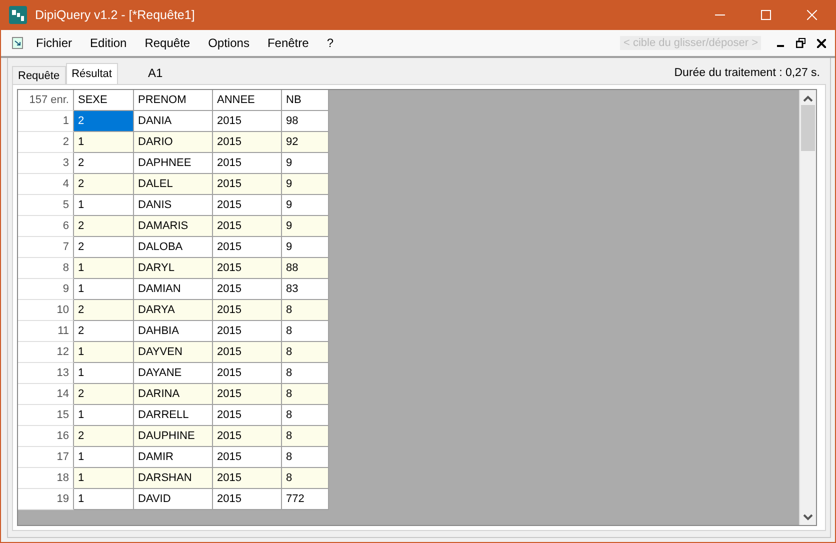 This screenshot has height=543, width=836. Describe the element at coordinates (39, 75) in the screenshot. I see `tab: Requête` at that location.